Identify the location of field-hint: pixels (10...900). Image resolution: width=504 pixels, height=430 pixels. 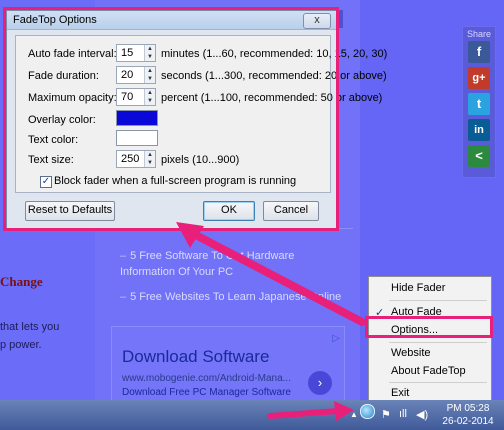
(200, 160).